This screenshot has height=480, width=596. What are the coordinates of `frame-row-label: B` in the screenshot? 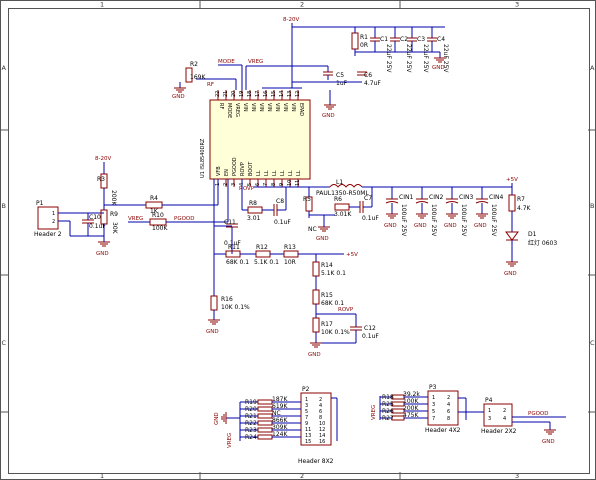 It's located at (4, 206).